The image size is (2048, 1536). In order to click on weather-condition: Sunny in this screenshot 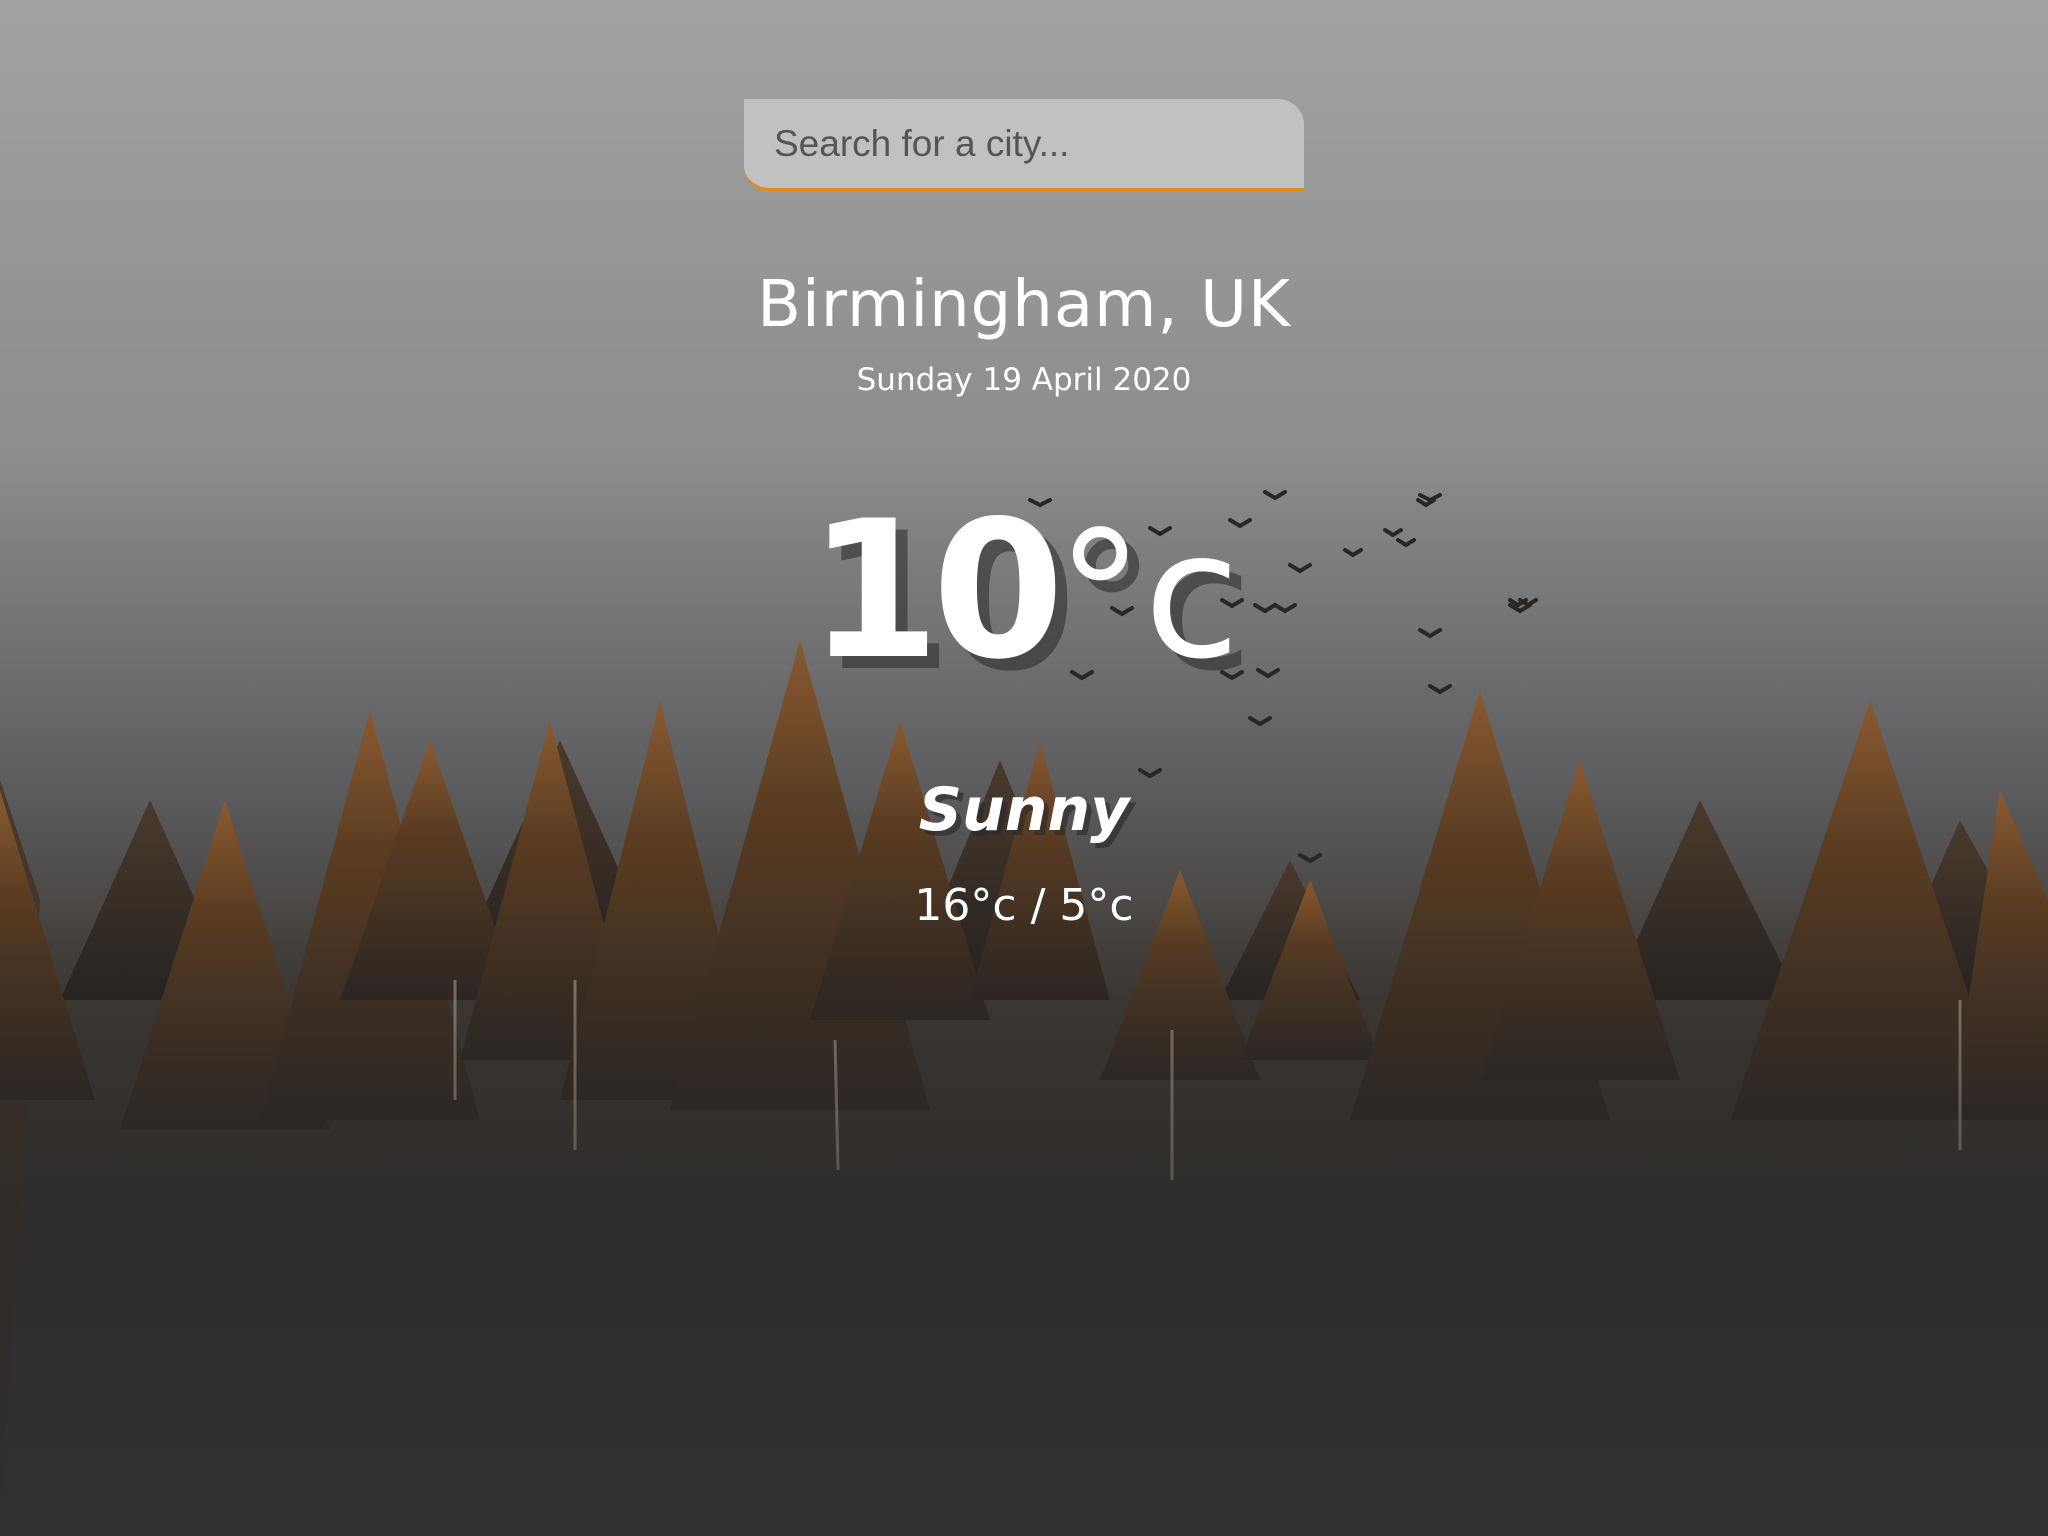, I will do `click(1024, 810)`.